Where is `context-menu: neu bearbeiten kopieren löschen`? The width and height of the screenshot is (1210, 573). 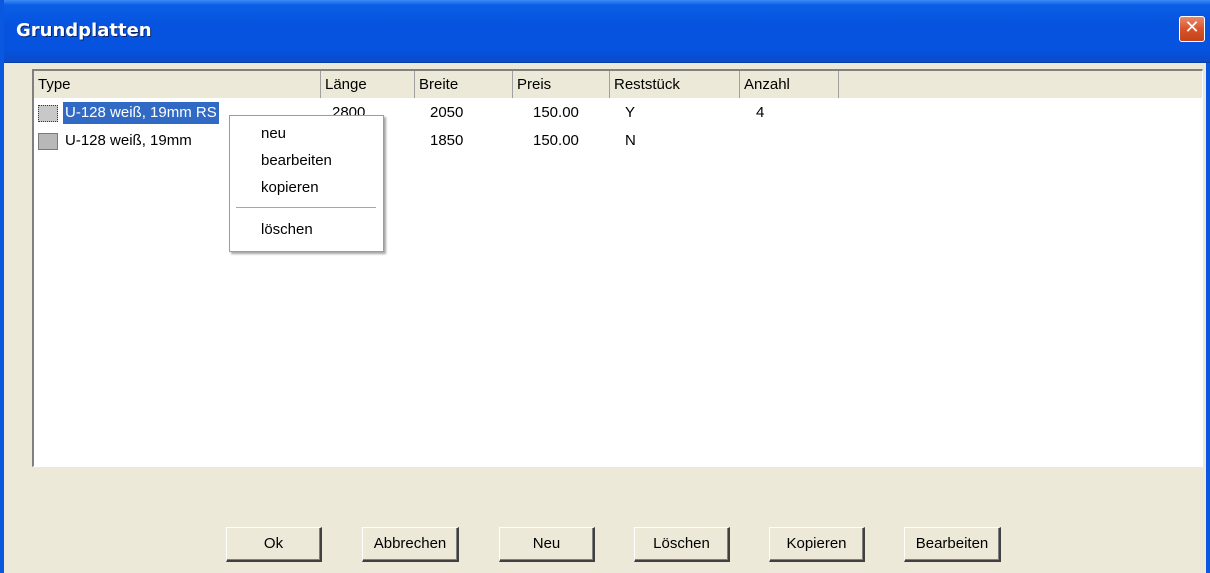
context-menu: neu bearbeiten kopieren löschen is located at coordinates (306, 183).